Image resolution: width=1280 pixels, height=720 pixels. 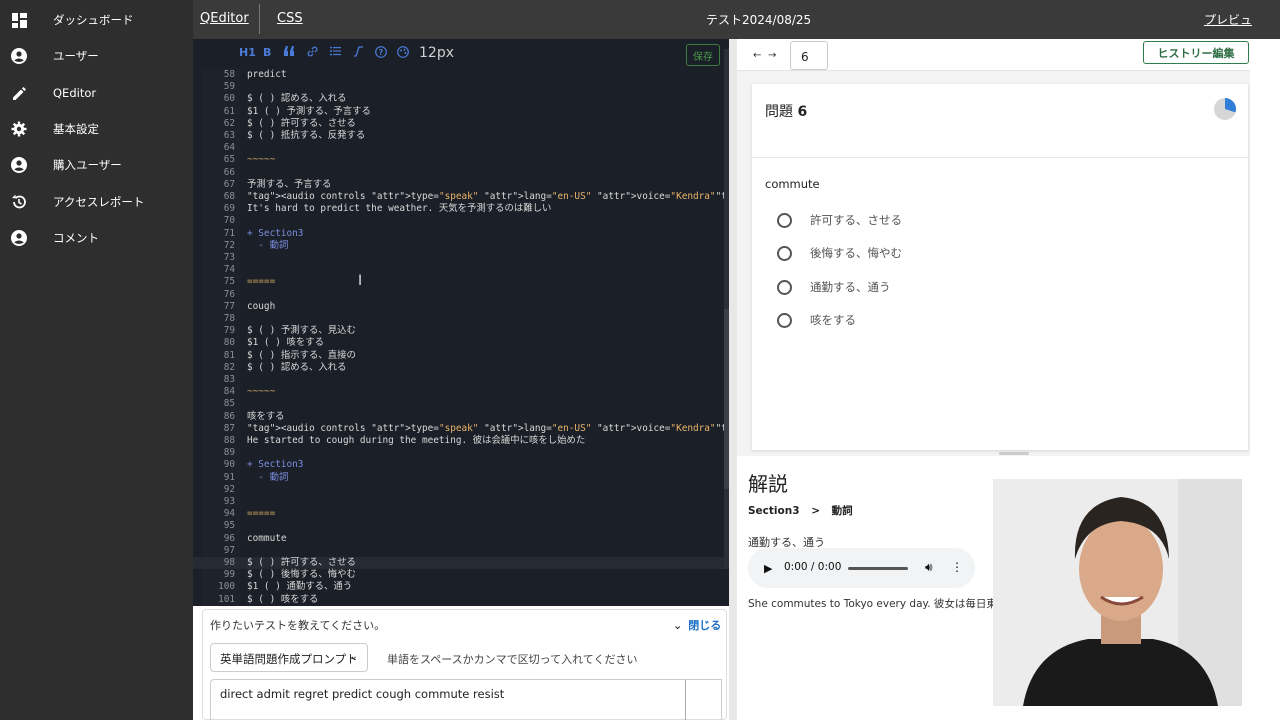 I want to click on sidebar-item-qeditor: QEditor, so click(x=96, y=93).